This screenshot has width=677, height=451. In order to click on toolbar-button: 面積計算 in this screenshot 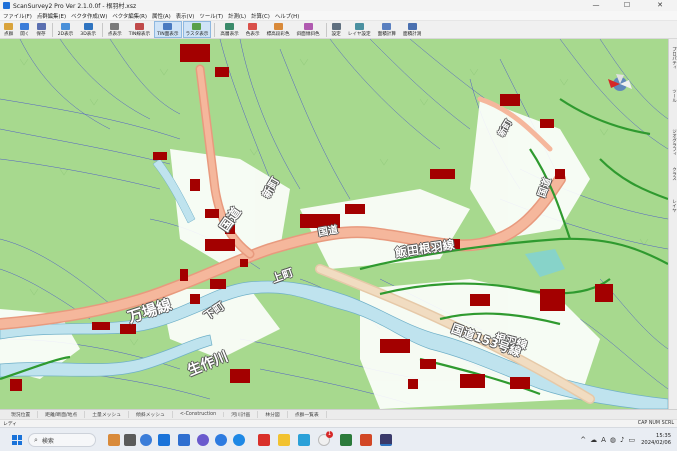, I will do `click(387, 29)`.